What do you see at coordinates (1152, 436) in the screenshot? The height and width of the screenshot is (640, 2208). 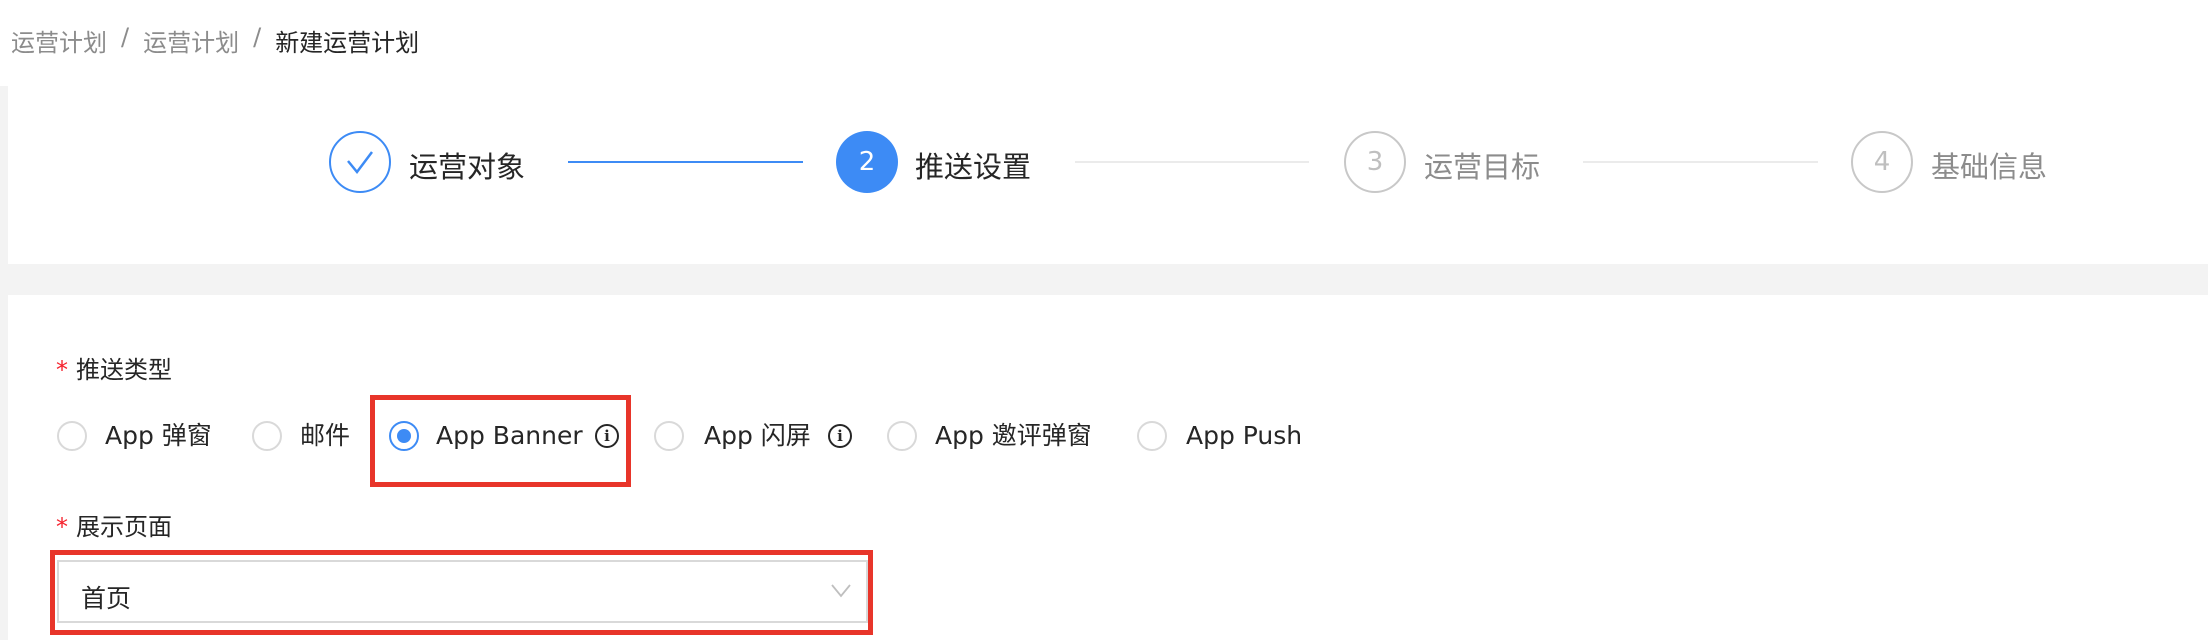 I see `radio-app-push` at bounding box center [1152, 436].